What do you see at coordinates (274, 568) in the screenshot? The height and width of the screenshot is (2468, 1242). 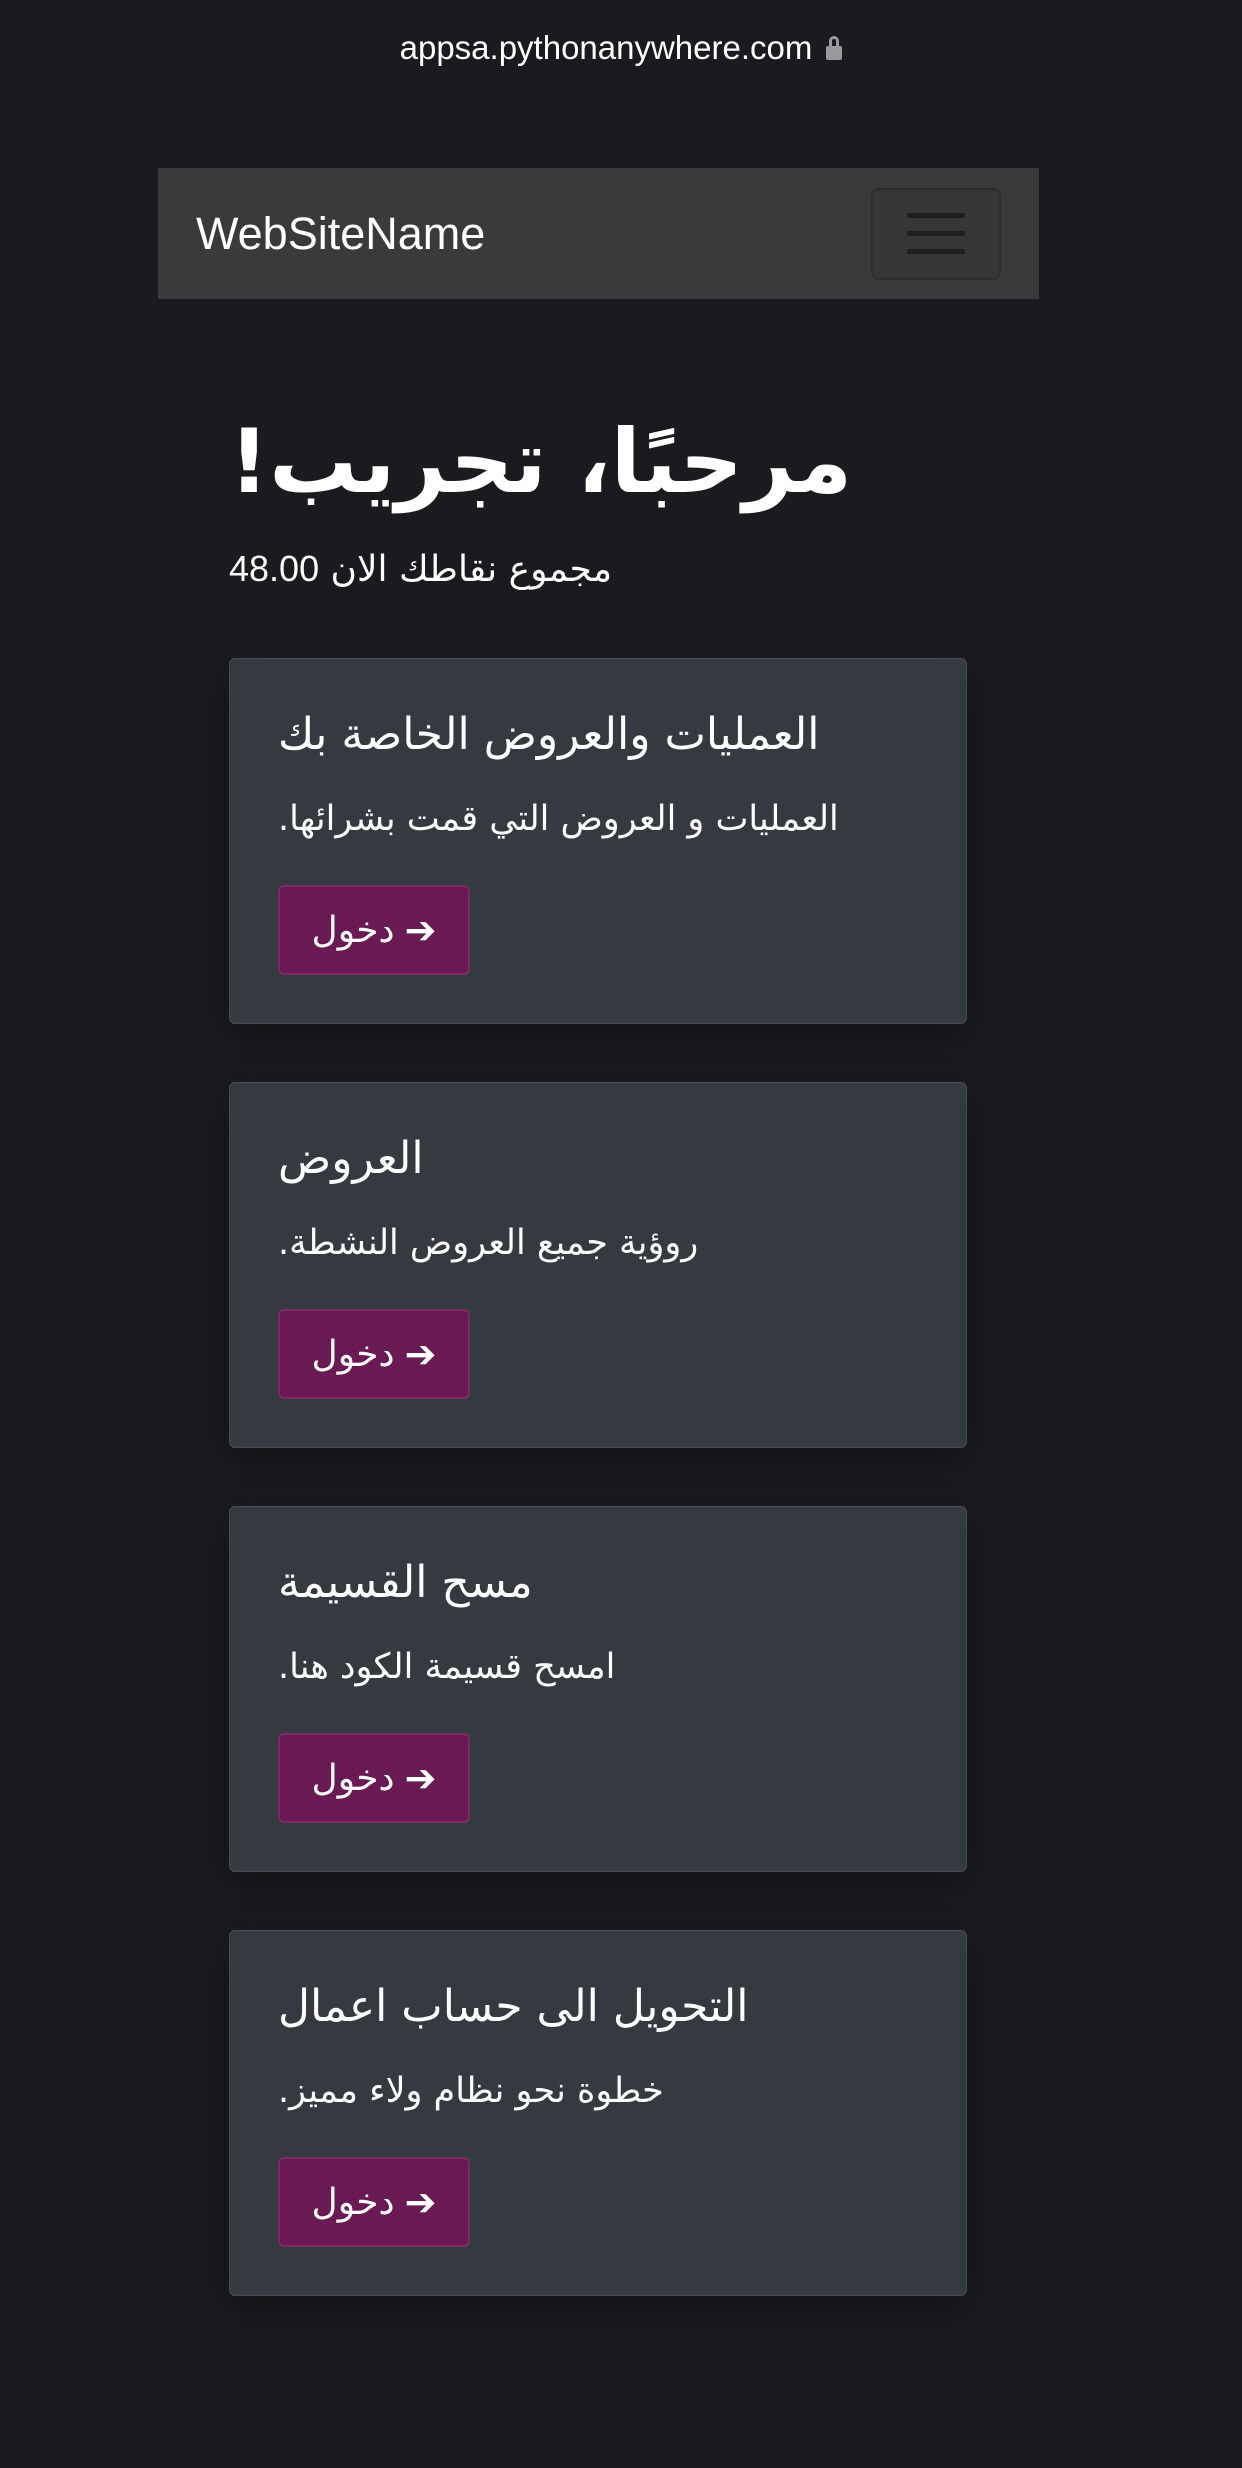 I see `points-value: 48.00` at bounding box center [274, 568].